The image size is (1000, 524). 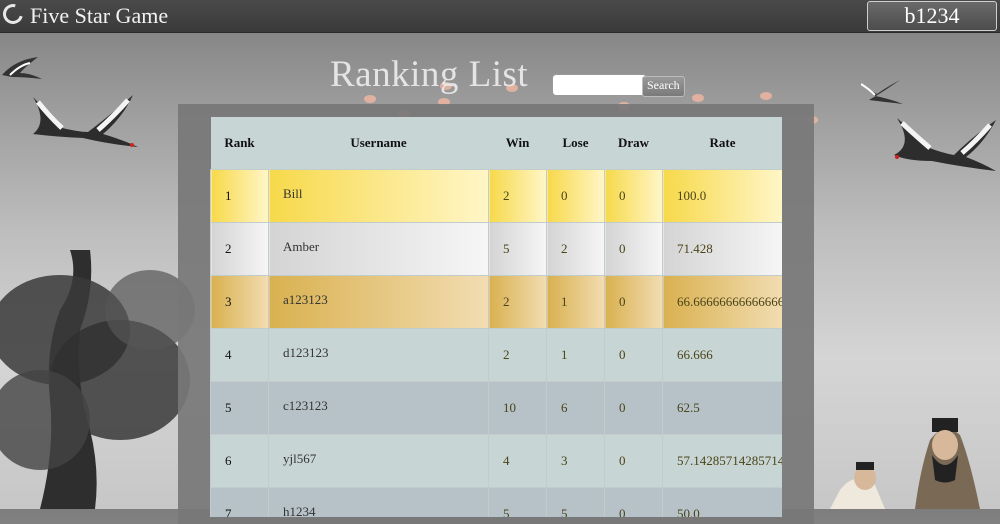 I want to click on column-header-win: Win, so click(x=517, y=143).